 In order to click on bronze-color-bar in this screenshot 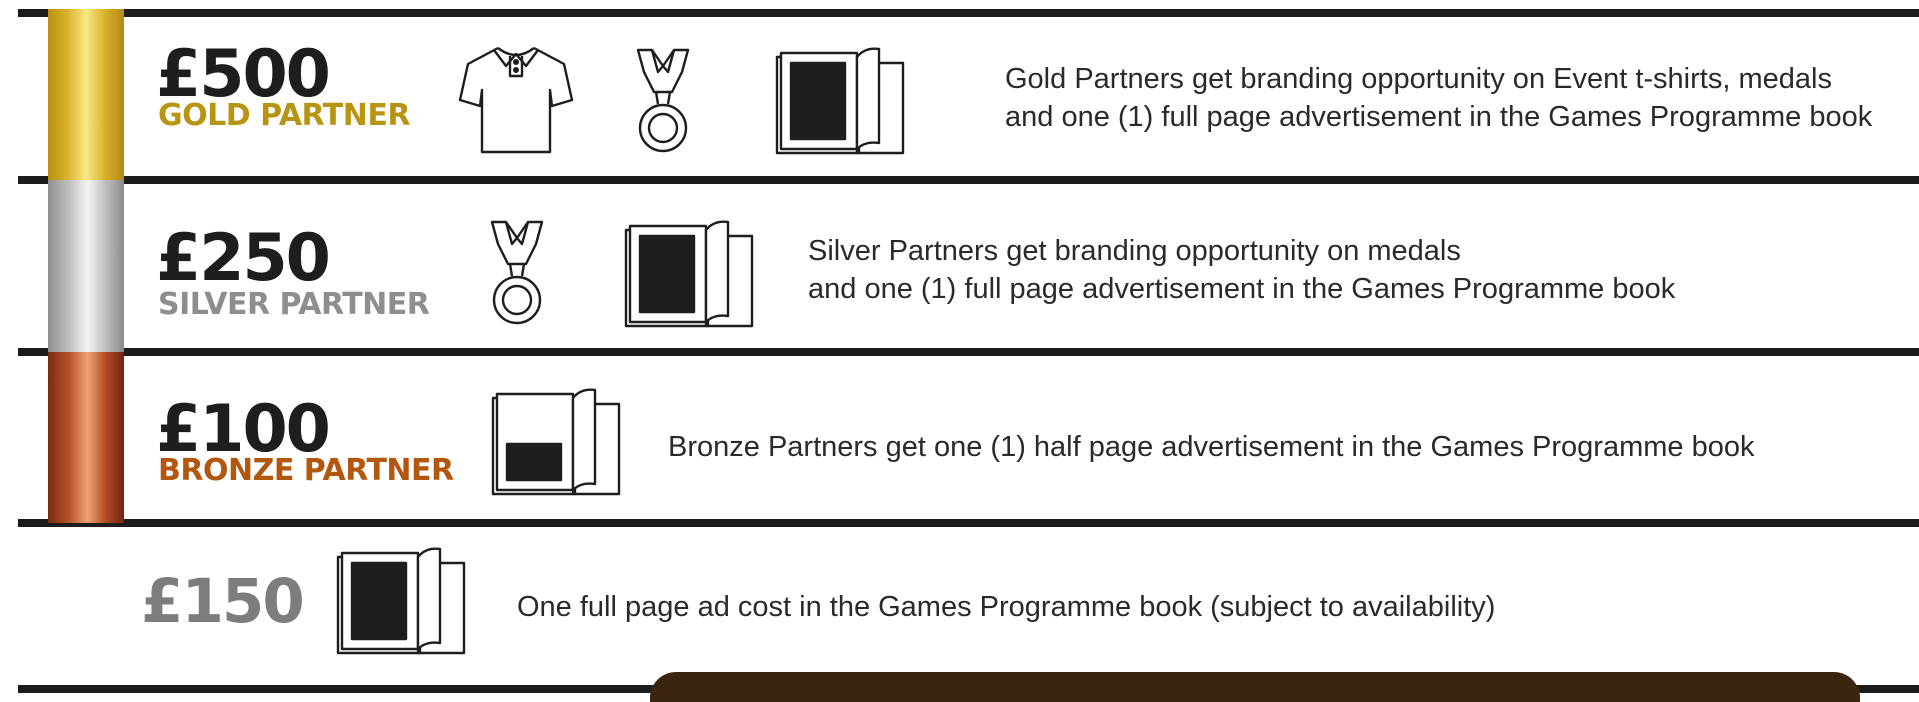, I will do `click(86, 437)`.